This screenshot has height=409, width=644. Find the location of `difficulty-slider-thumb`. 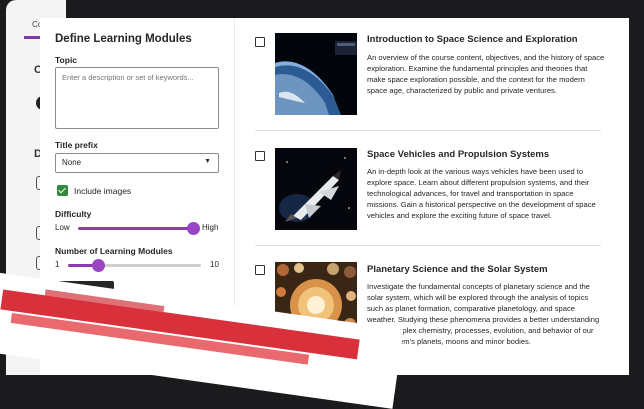

difficulty-slider-thumb is located at coordinates (193, 228).